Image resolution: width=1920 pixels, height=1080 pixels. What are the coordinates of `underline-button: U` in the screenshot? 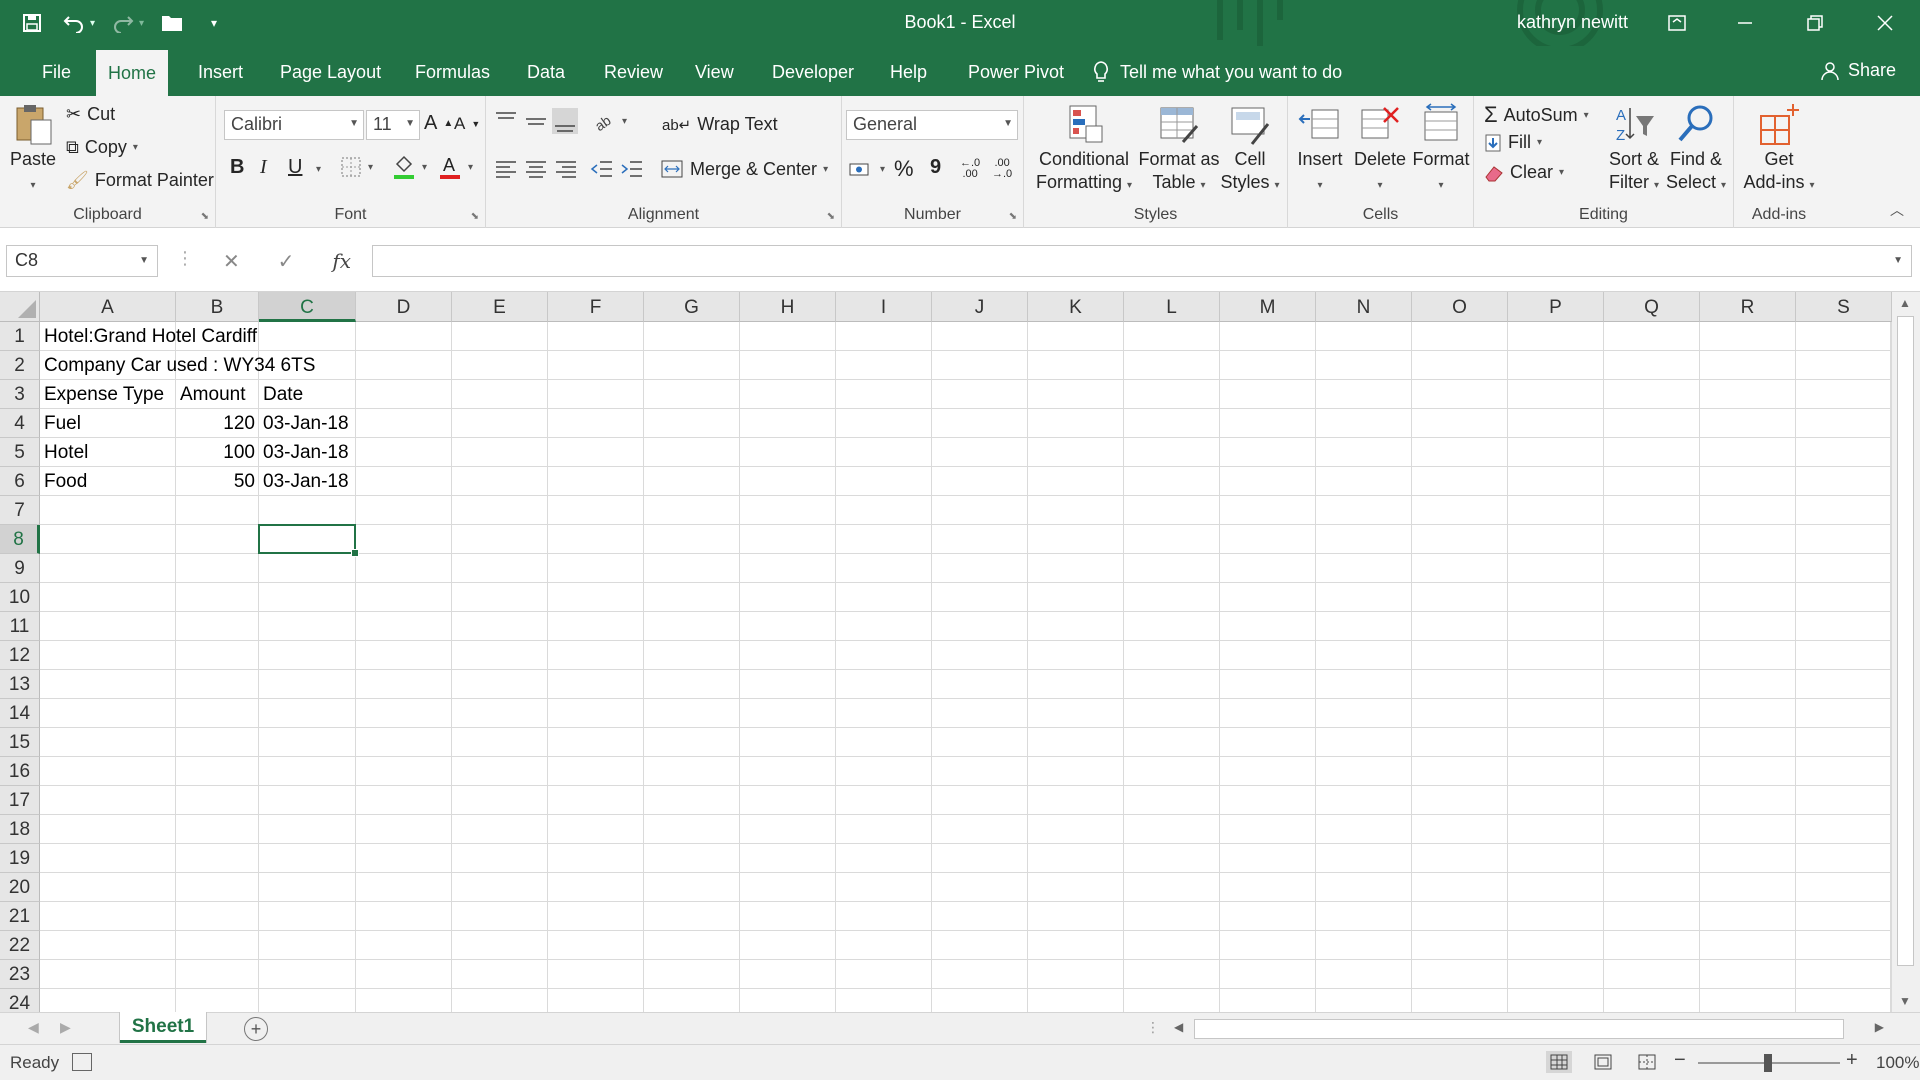 It's located at (295, 167).